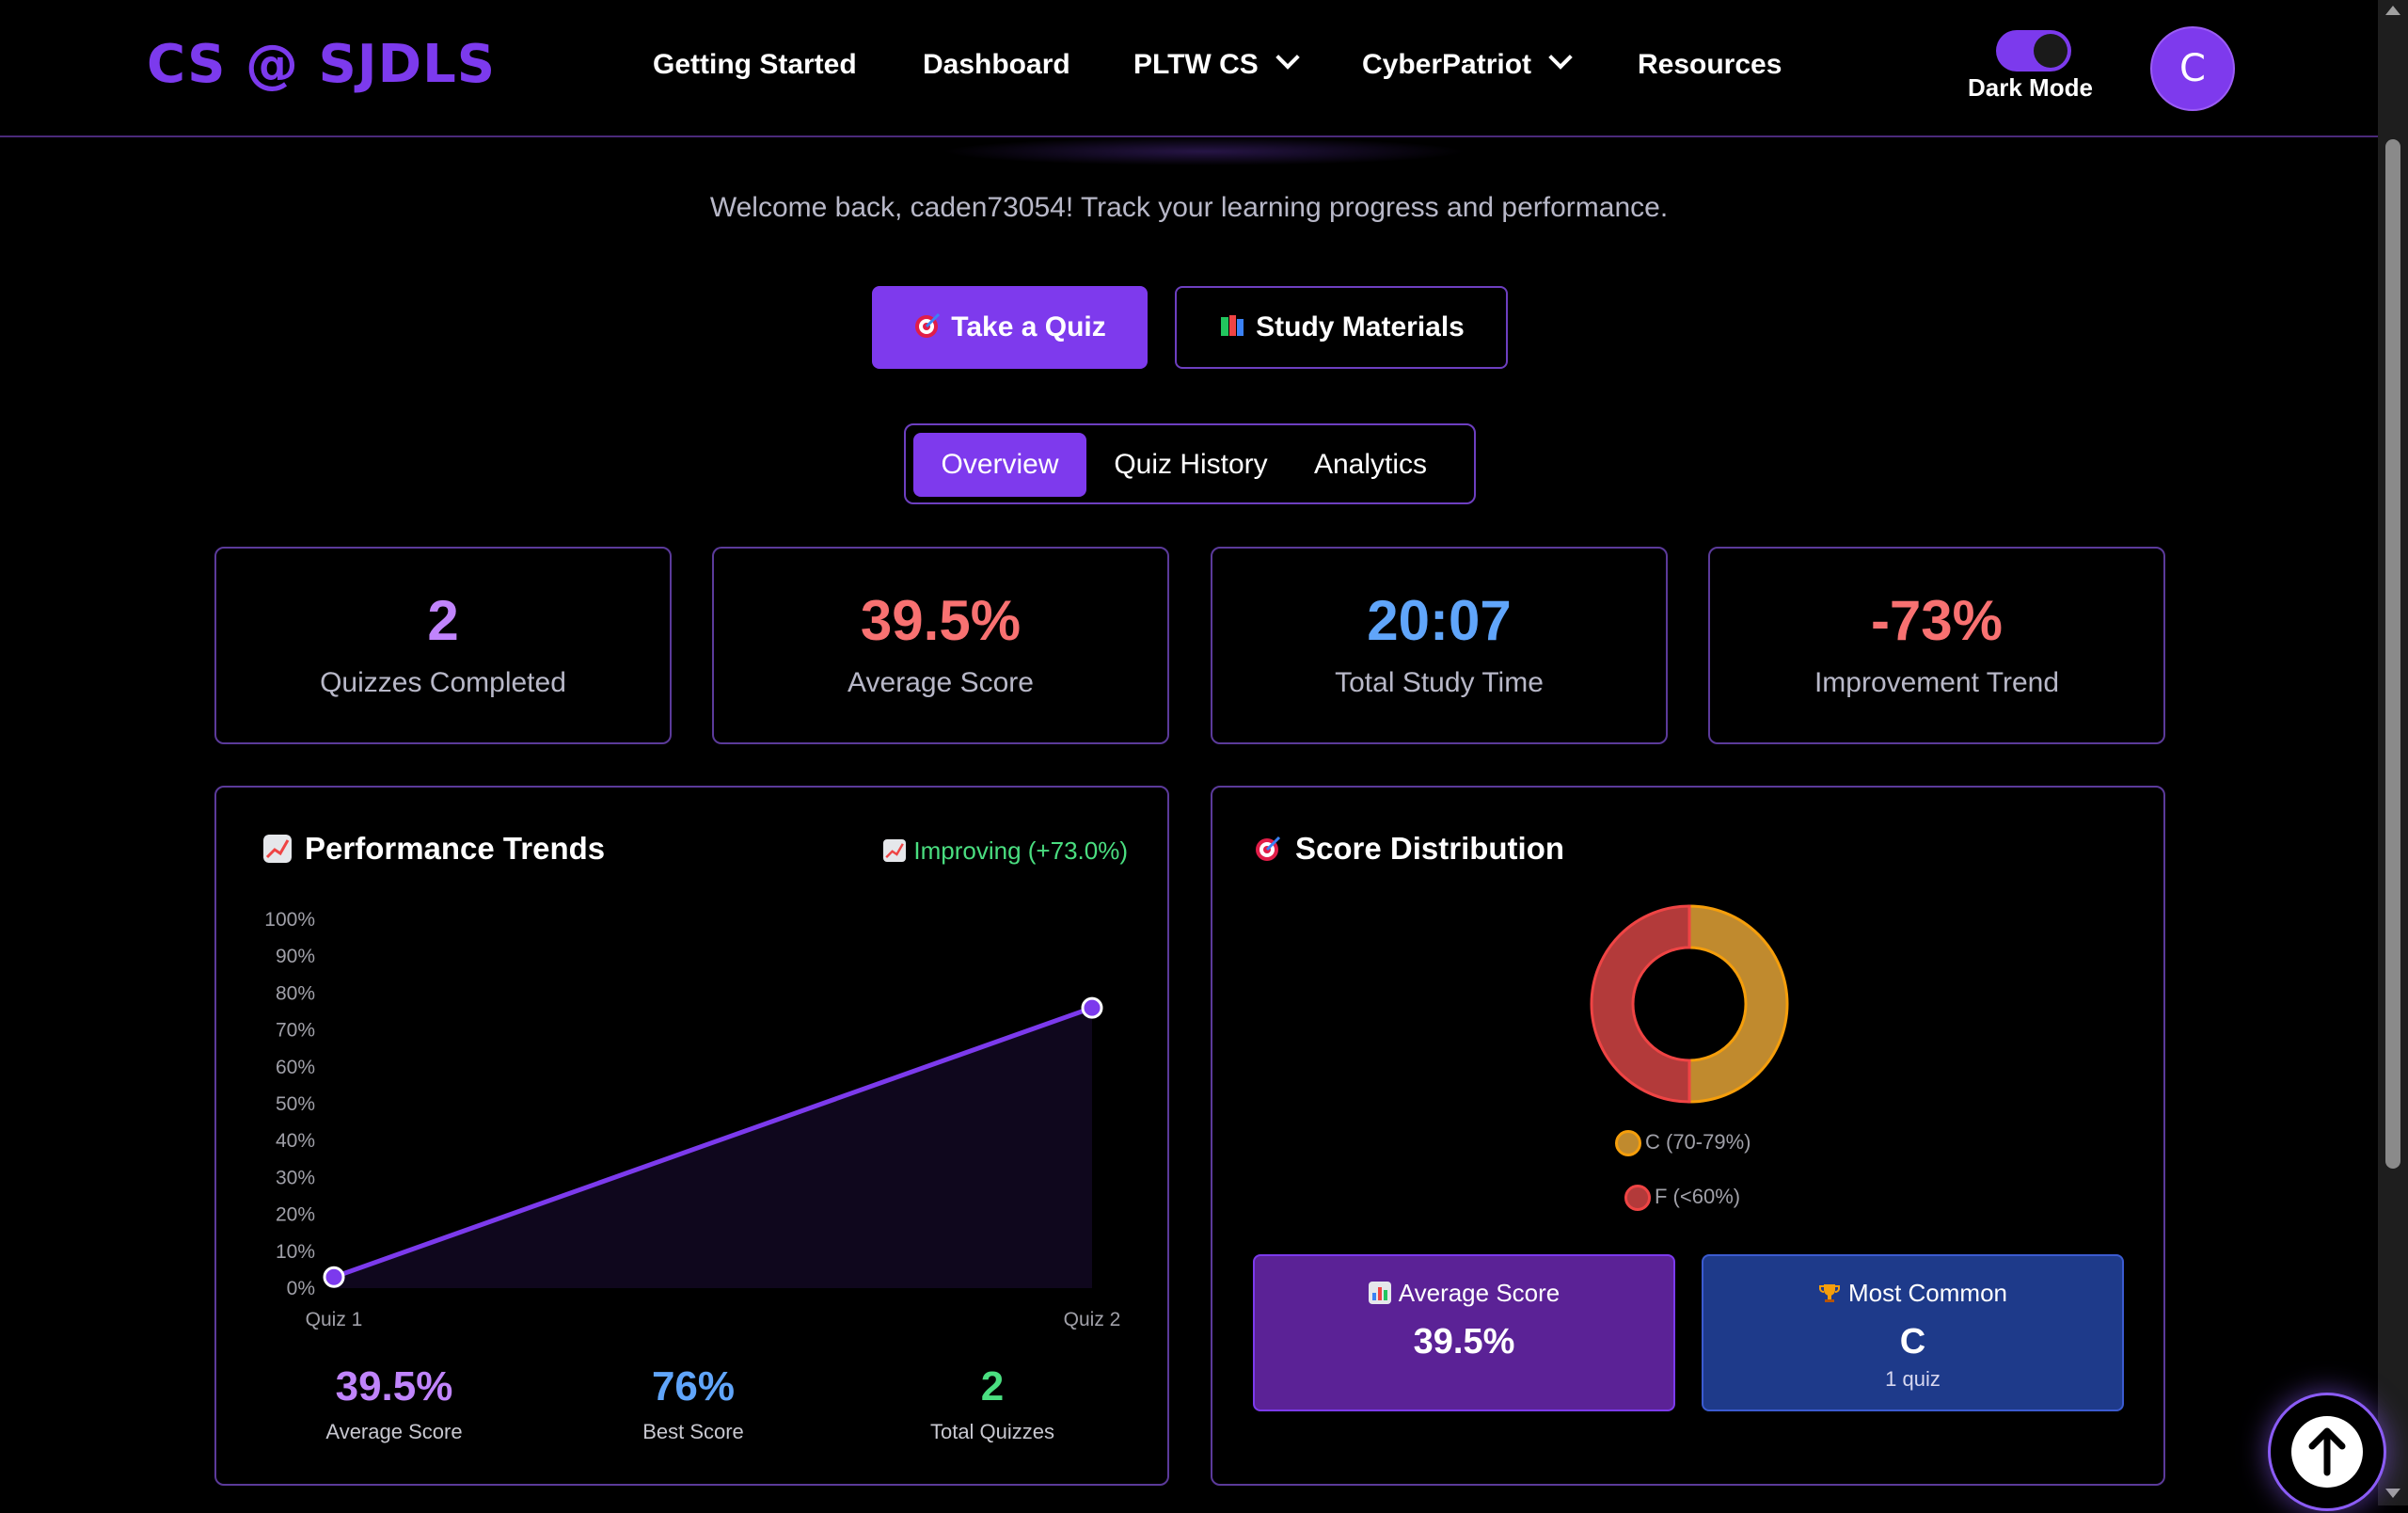 The image size is (2408, 1513). Describe the element at coordinates (993, 1386) in the screenshot. I see `summary-total-value: 2` at that location.